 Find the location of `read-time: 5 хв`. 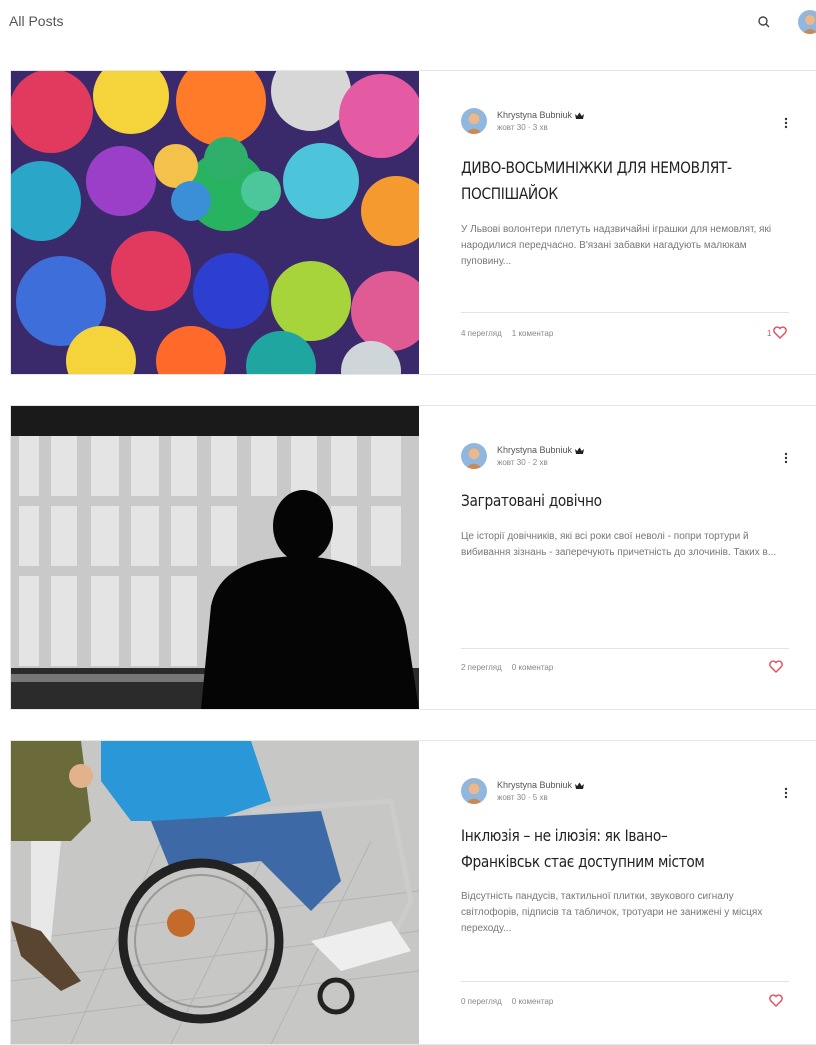

read-time: 5 хв is located at coordinates (540, 797).